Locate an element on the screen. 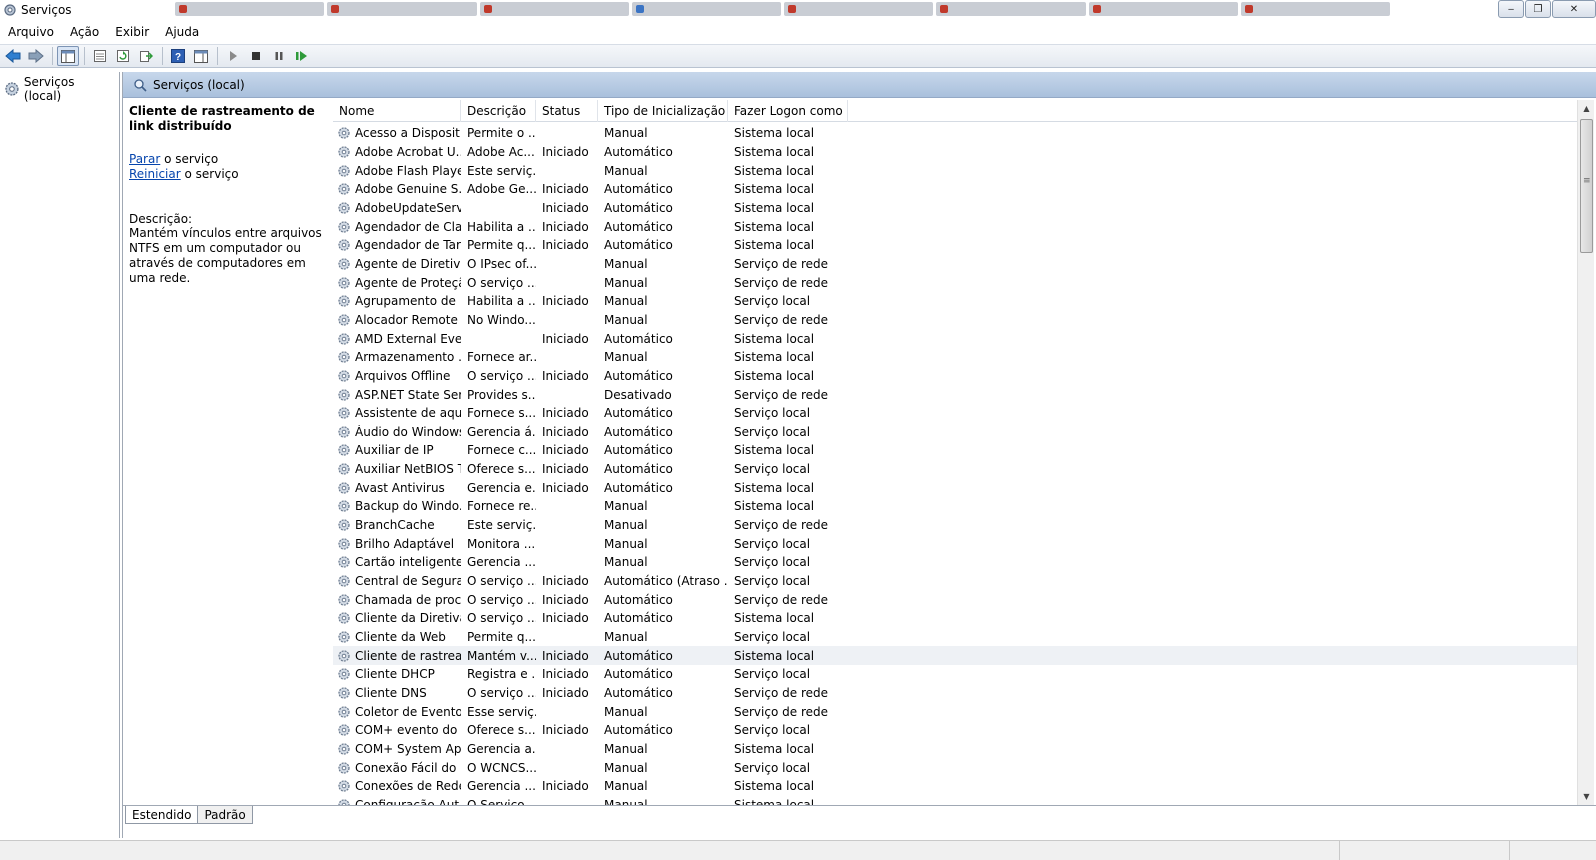  service-logon-as: Serviço de rede is located at coordinates (781, 711).